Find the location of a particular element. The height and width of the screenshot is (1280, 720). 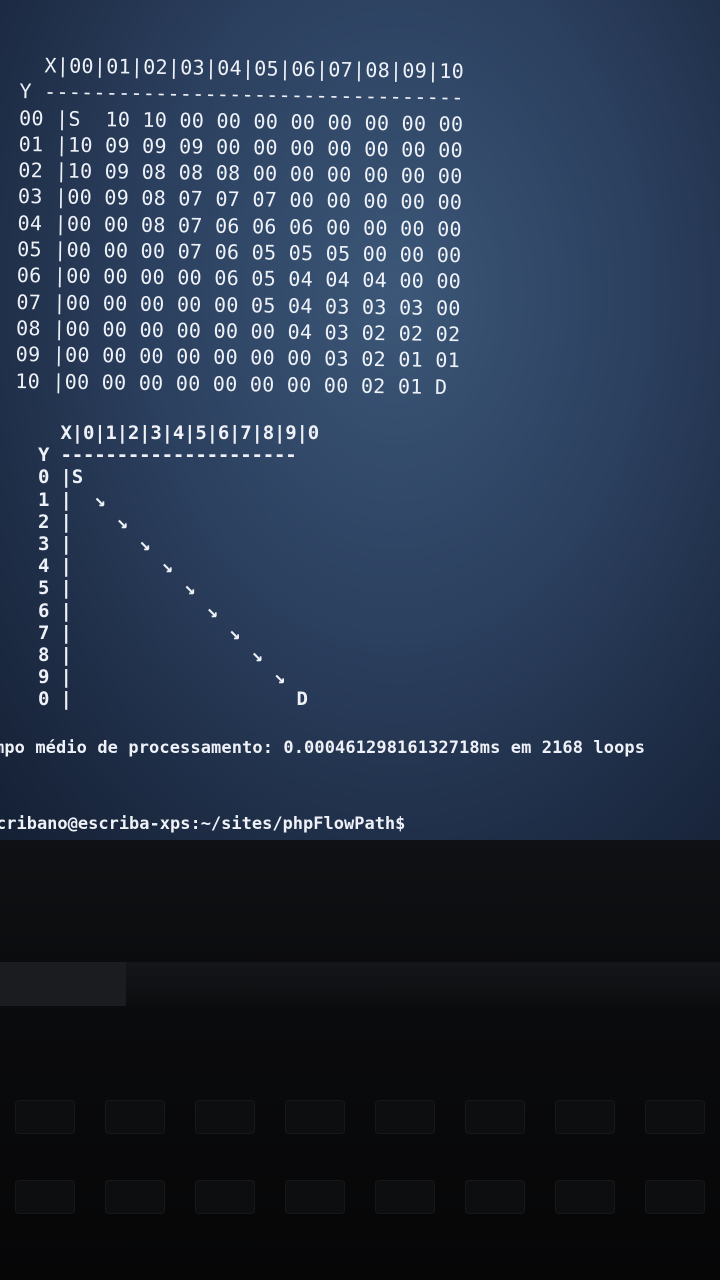

path-grid-line: 2 | ↘ is located at coordinates (83, 521).